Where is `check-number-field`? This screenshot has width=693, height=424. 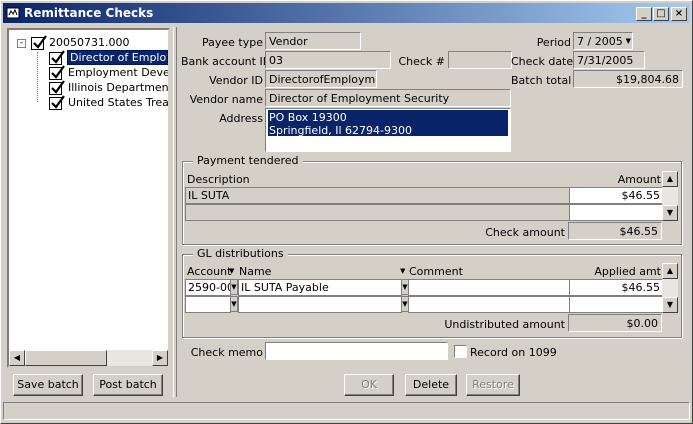
check-number-field is located at coordinates (480, 60).